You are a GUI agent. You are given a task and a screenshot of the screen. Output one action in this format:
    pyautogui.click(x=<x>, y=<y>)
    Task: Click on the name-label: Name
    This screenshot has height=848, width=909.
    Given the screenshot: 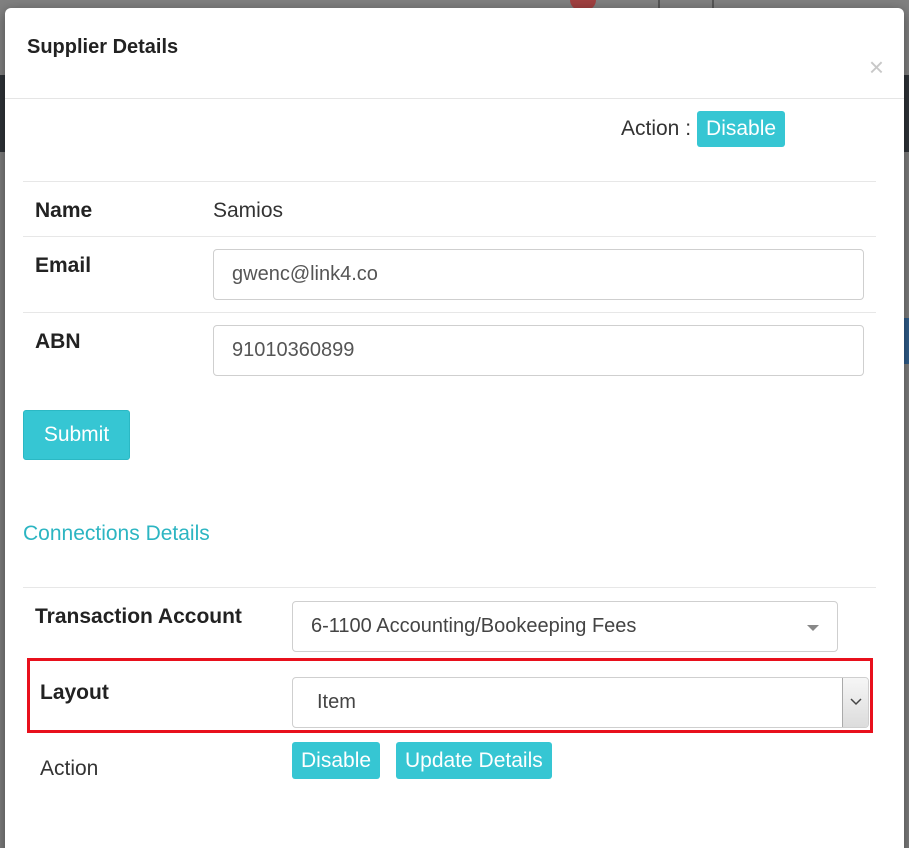 What is the action you would take?
    pyautogui.click(x=64, y=210)
    